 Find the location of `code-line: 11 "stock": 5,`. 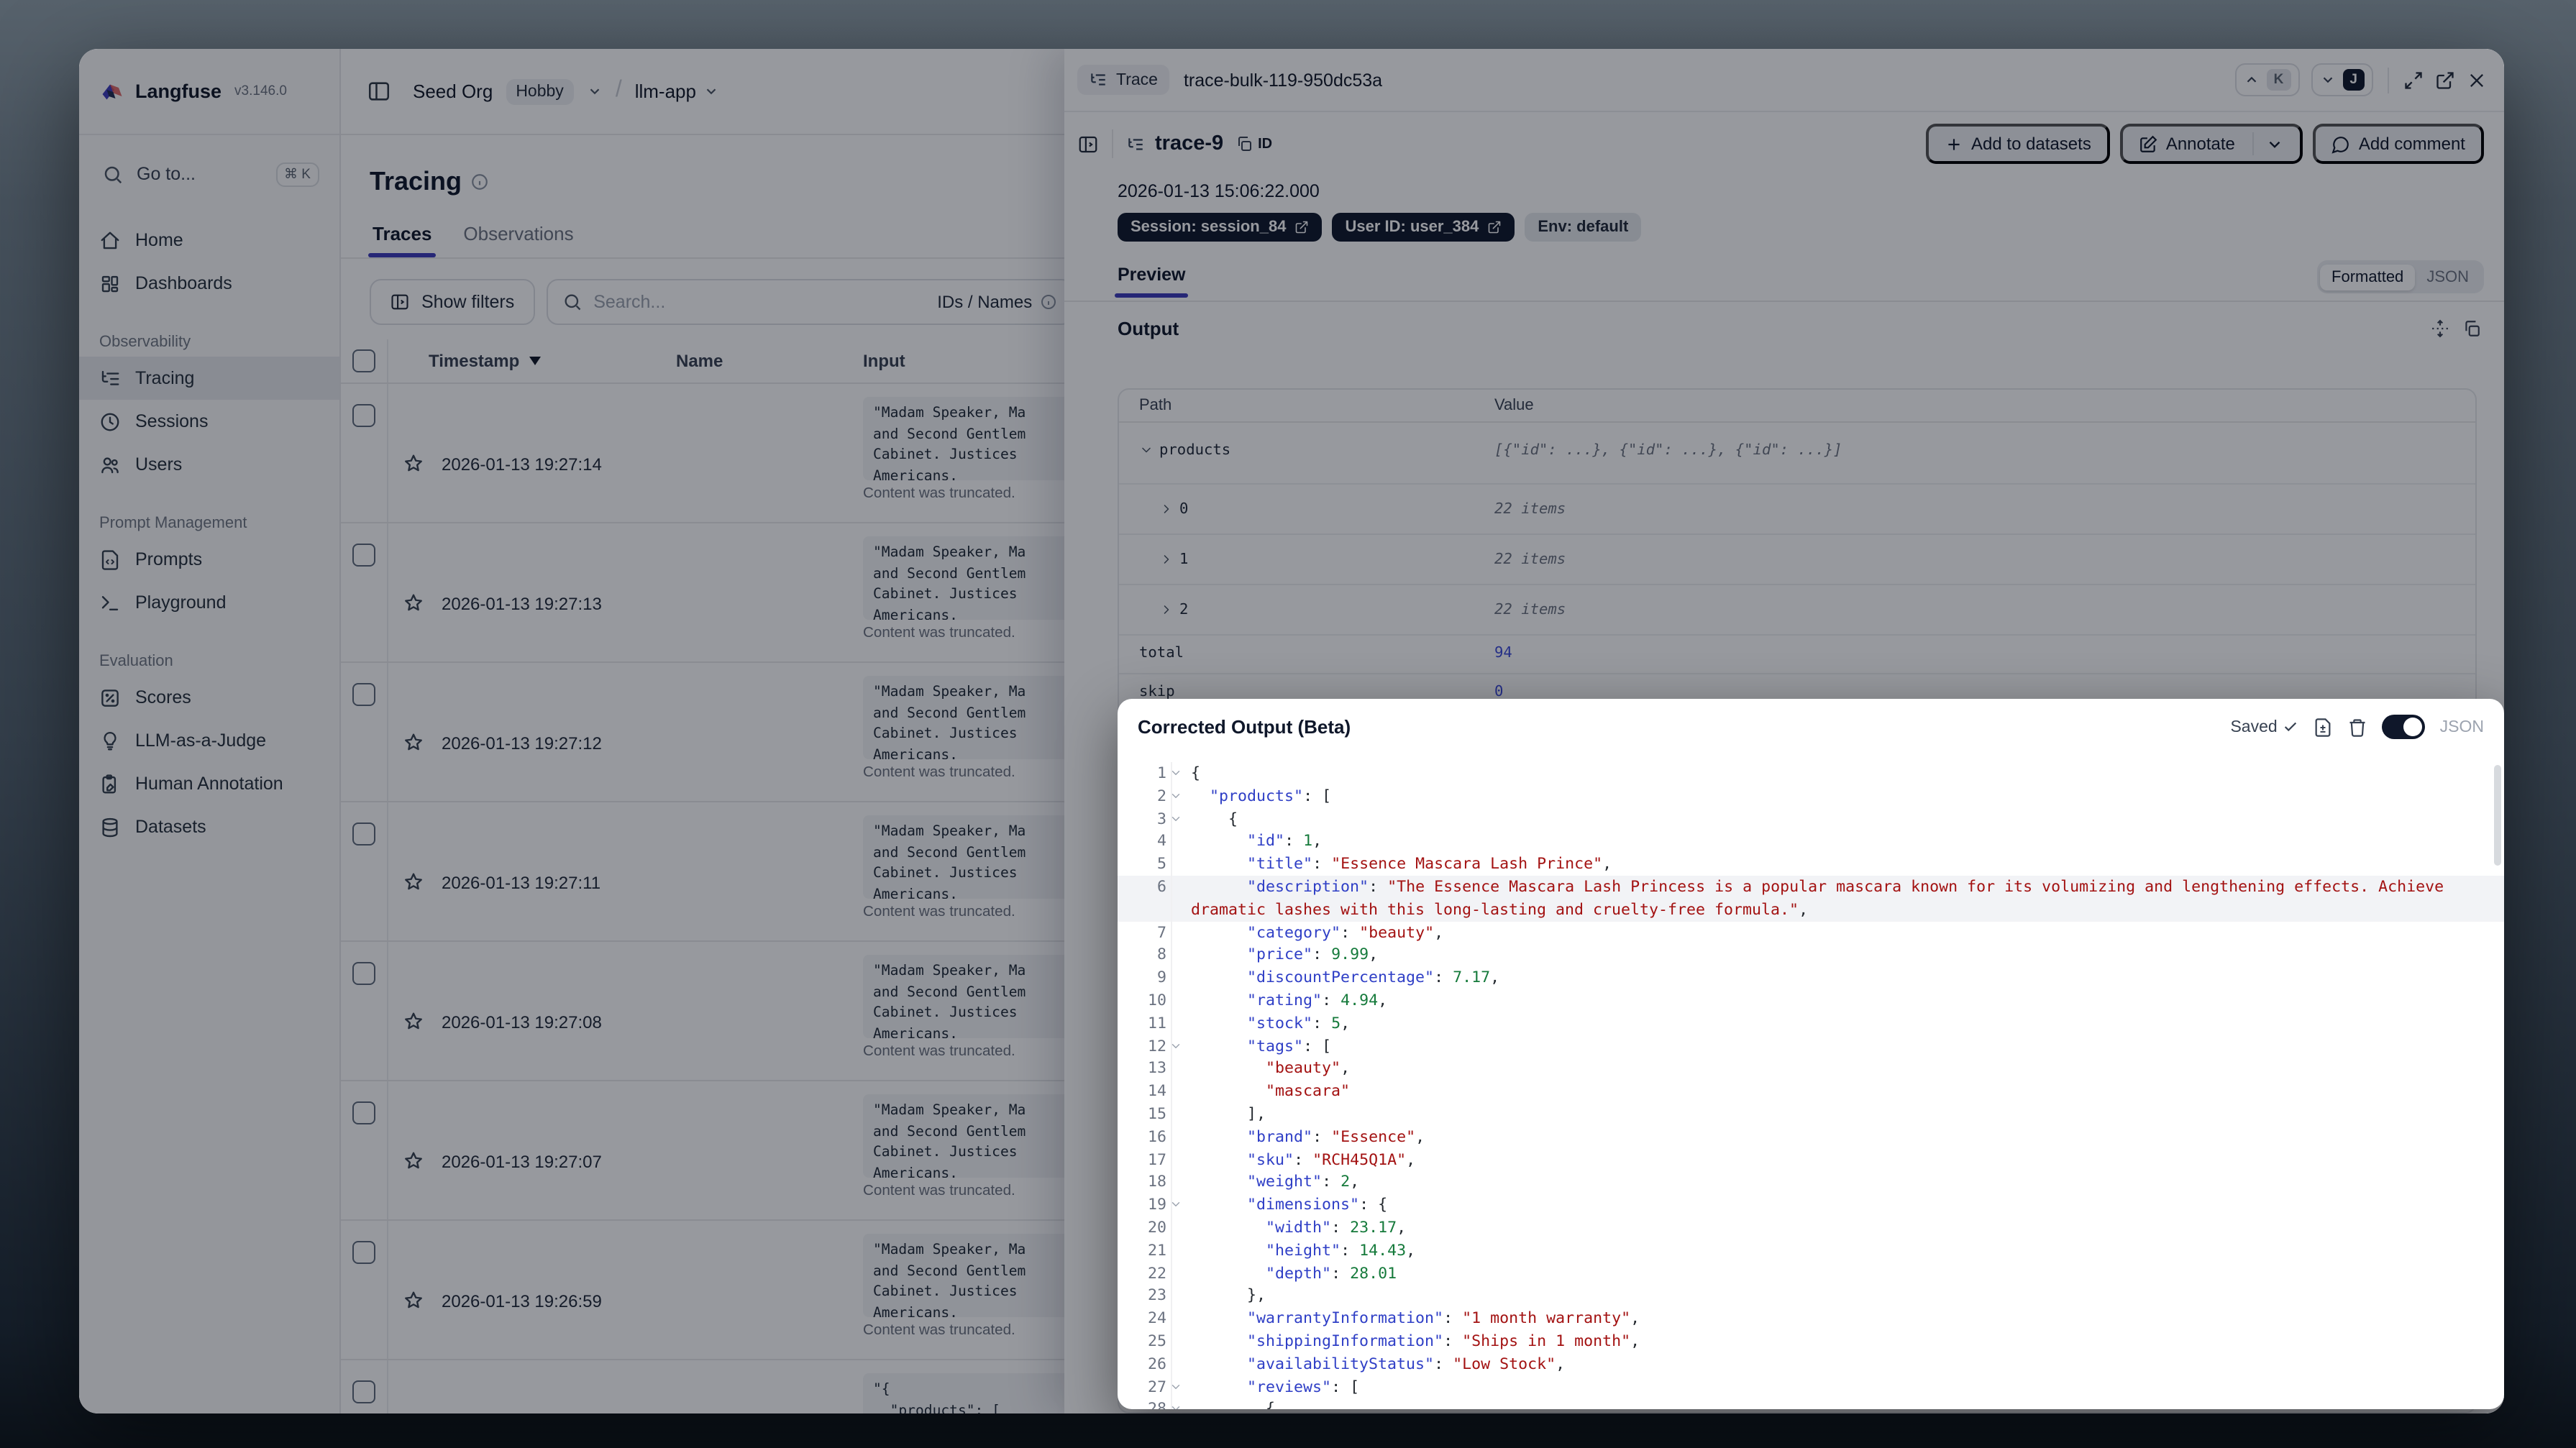

code-line: 11 "stock": 5, is located at coordinates (1811, 1023).